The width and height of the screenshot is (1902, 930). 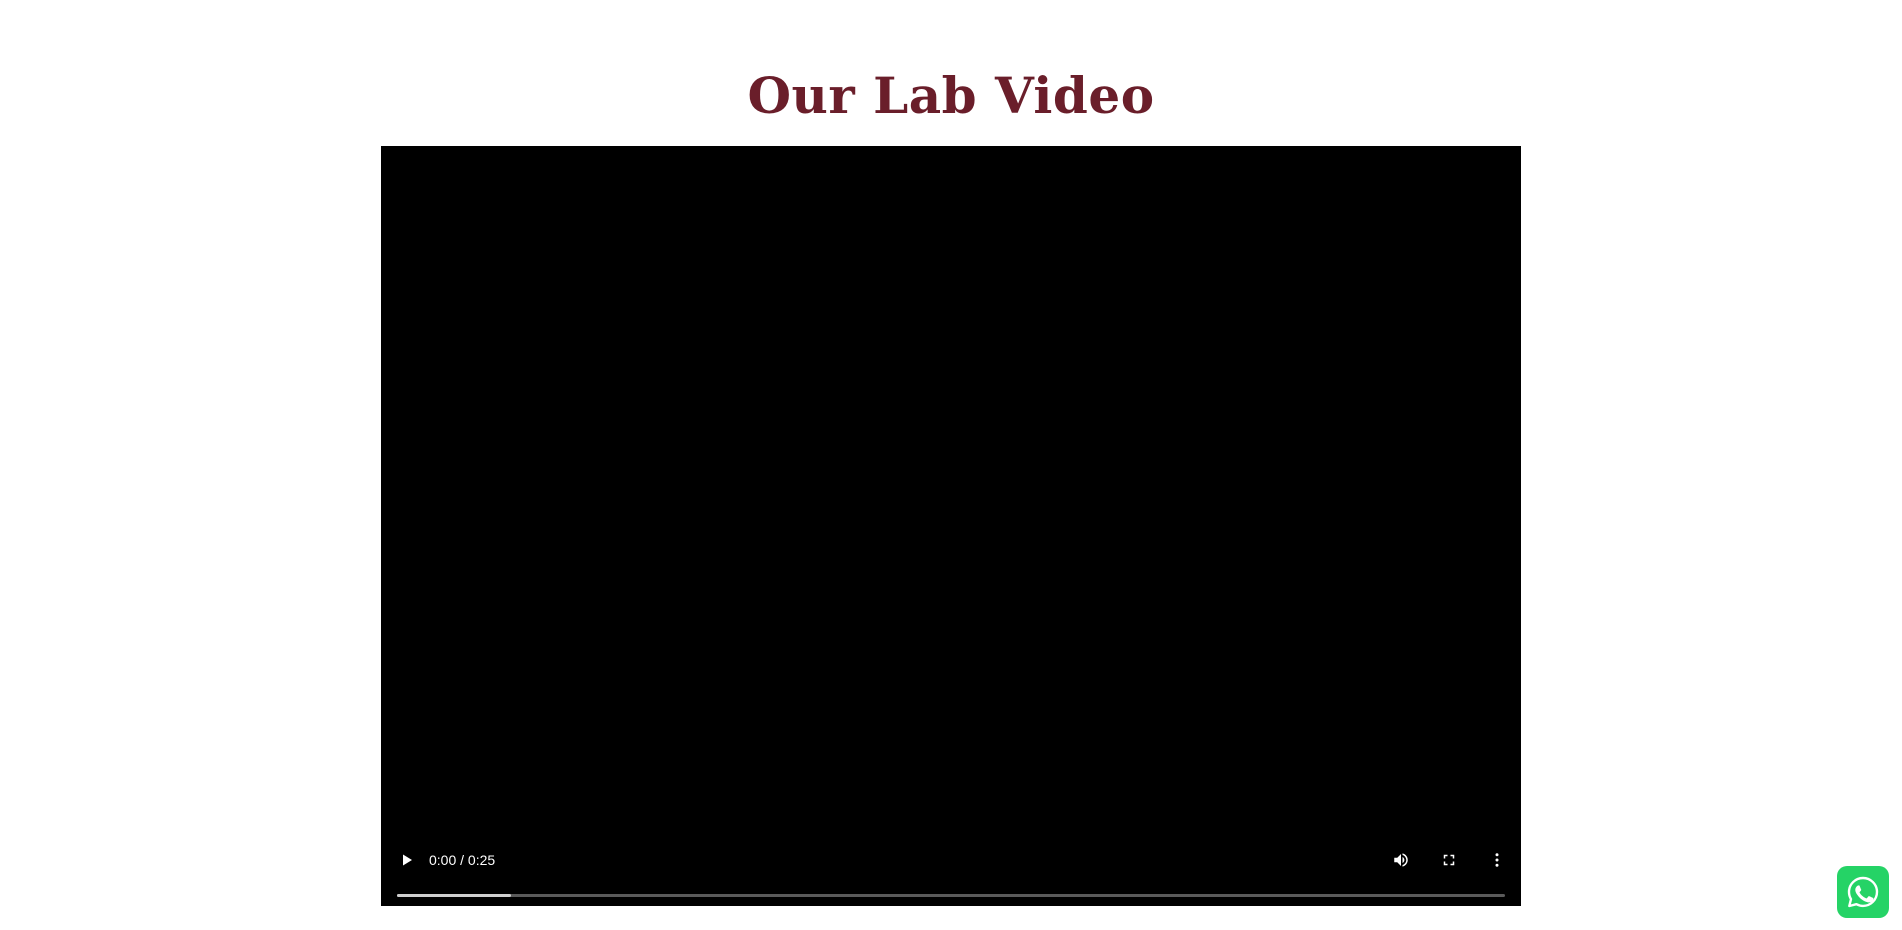 I want to click on whatsapp-button, so click(x=1863, y=892).